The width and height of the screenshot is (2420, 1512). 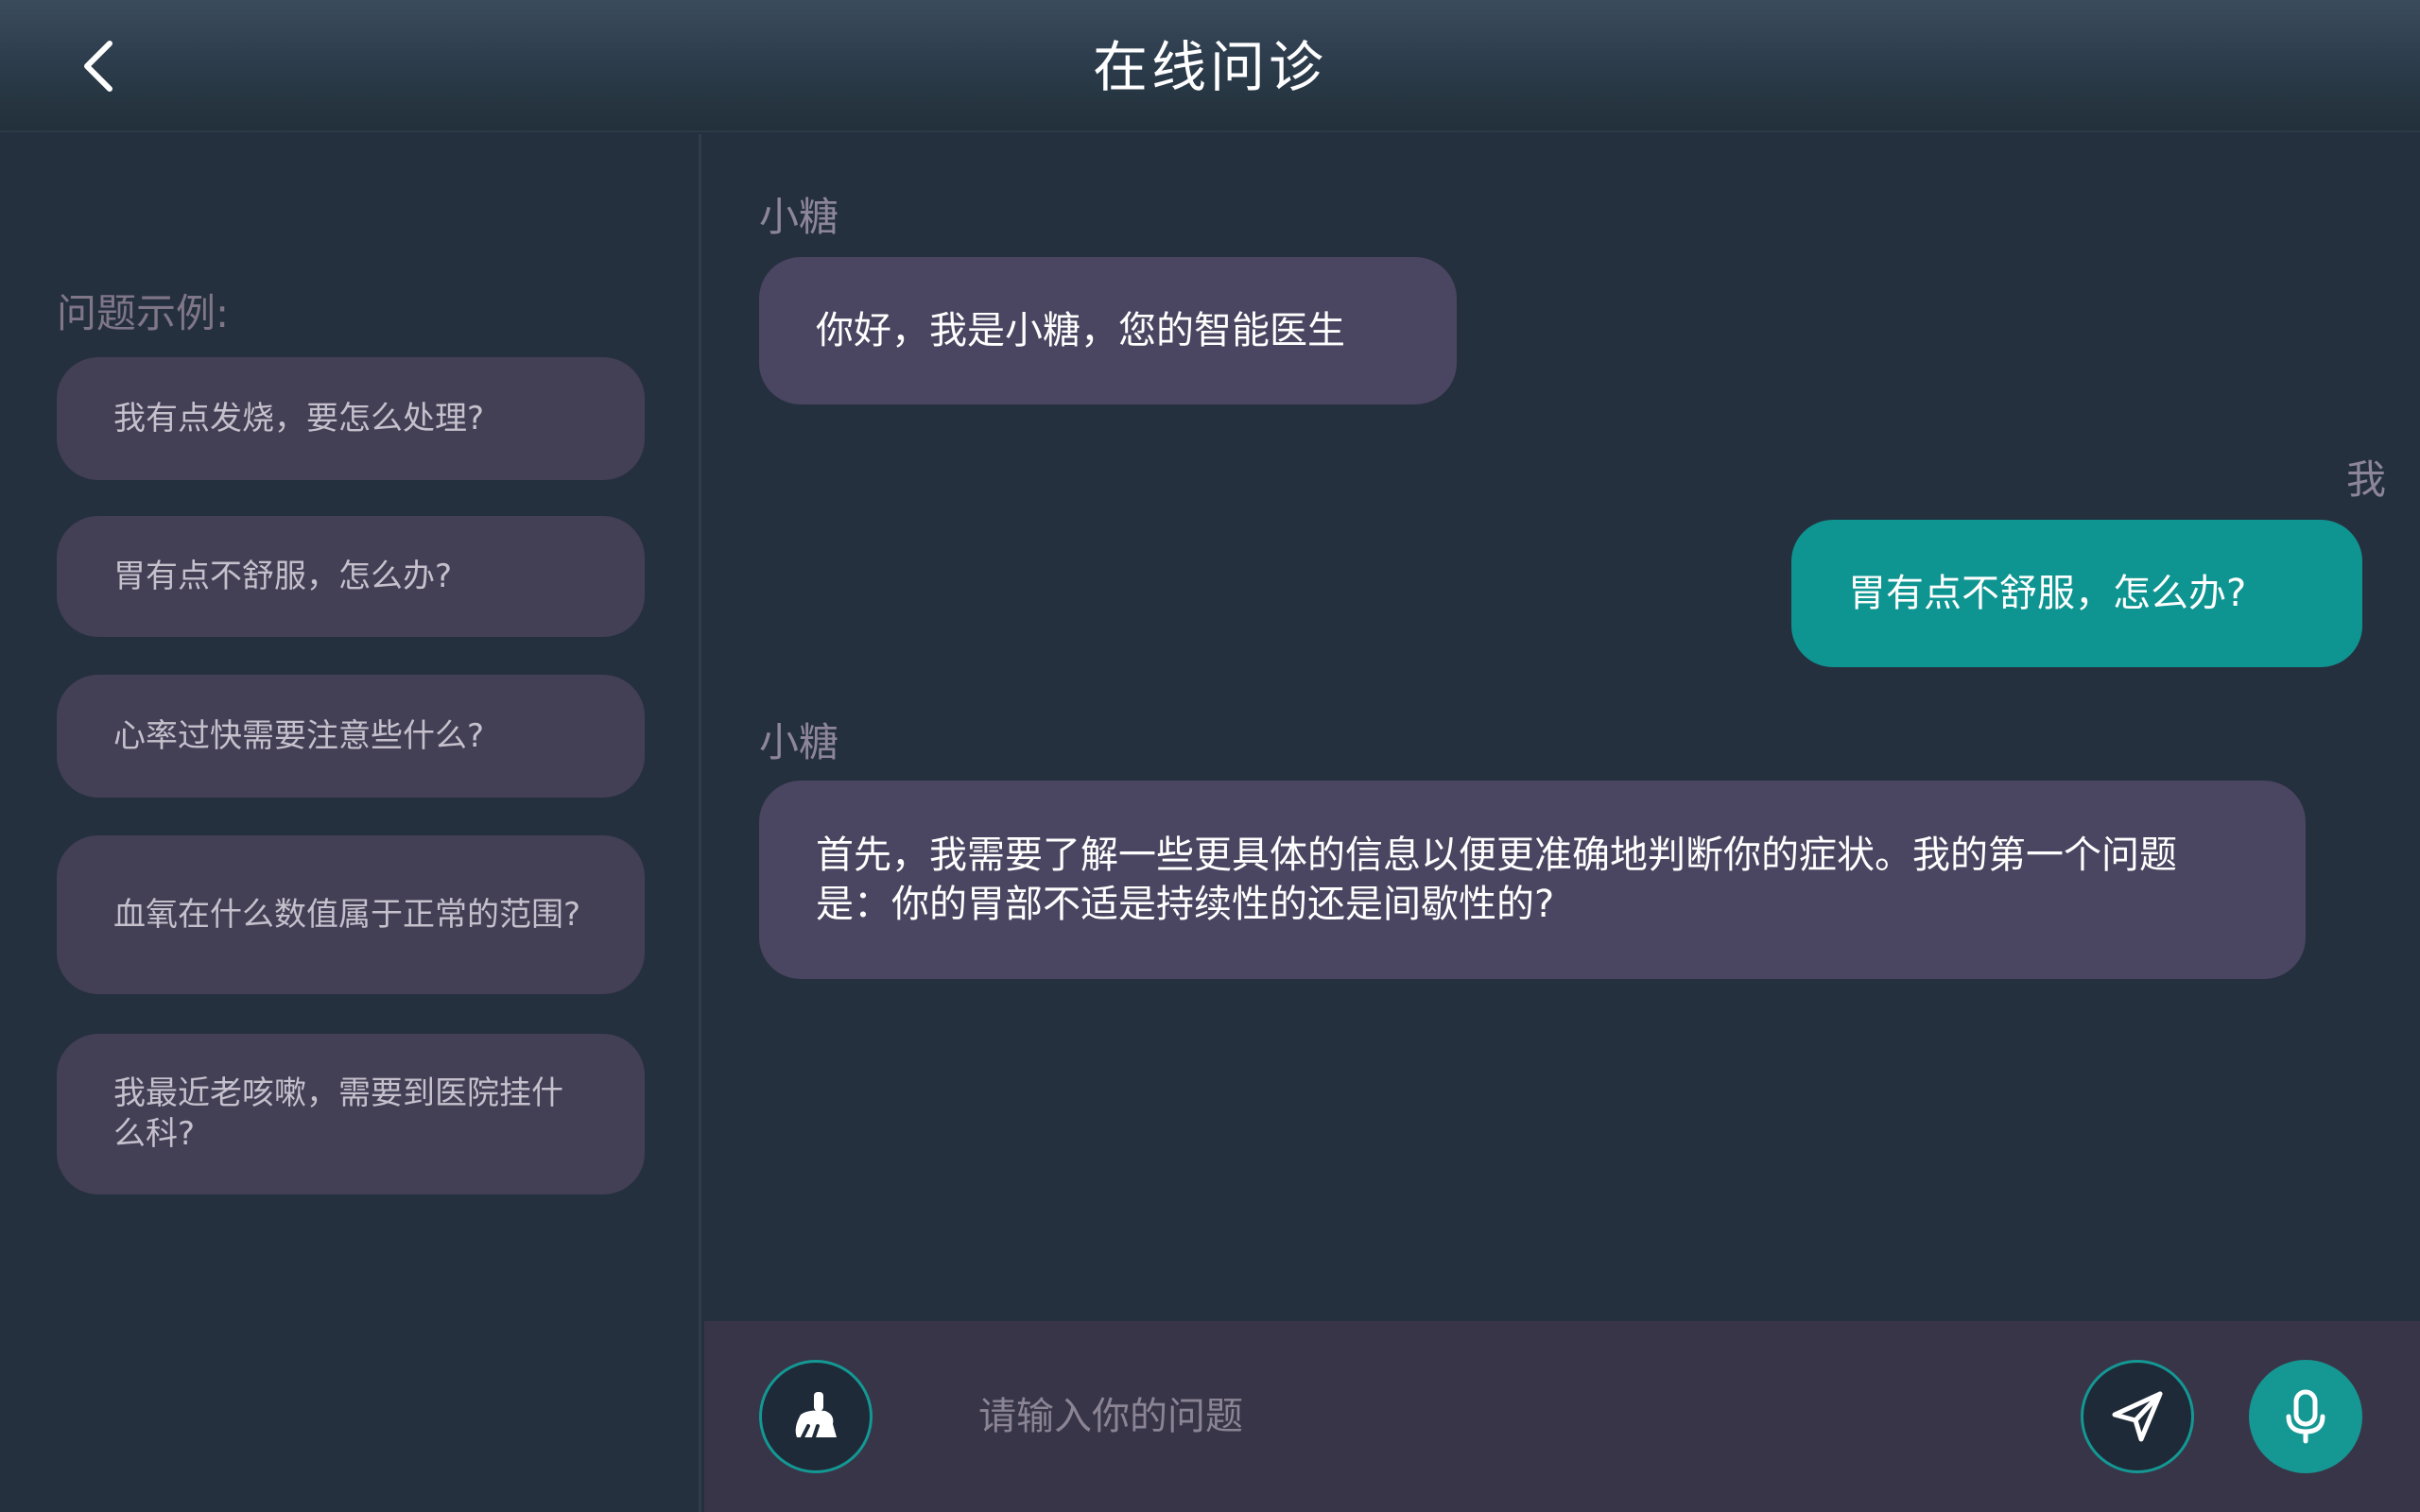 What do you see at coordinates (338, 1113) in the screenshot?
I see `example-question-text: 我最近老咳嗽，需要到医院挂什么科?` at bounding box center [338, 1113].